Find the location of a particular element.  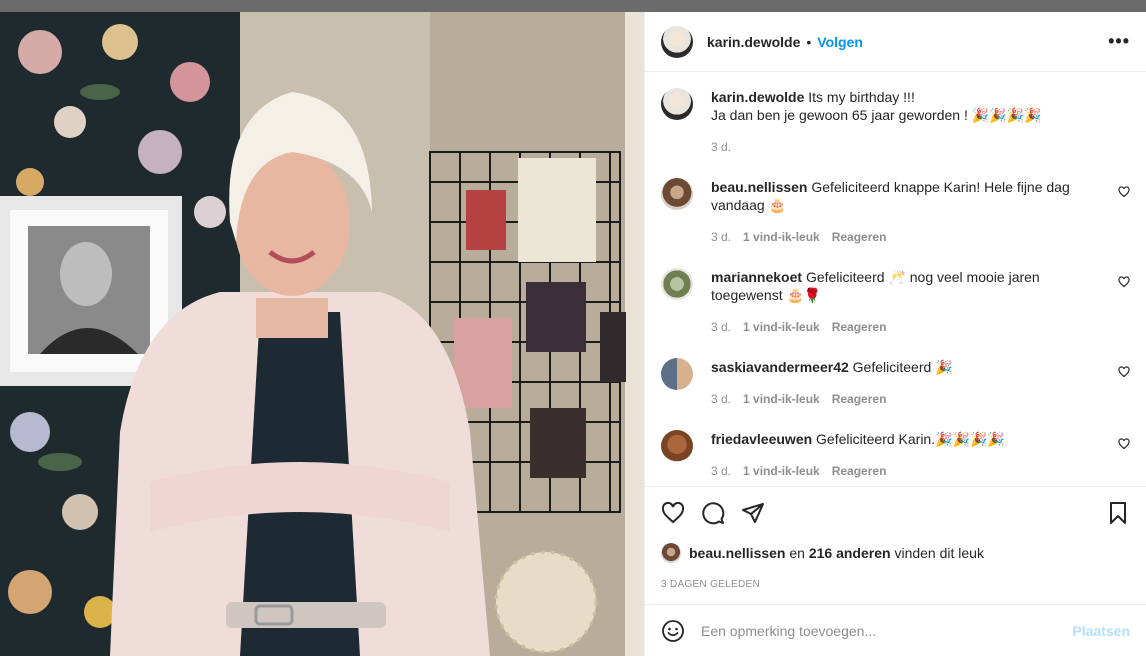

caption-line1: Its my birthday !!! is located at coordinates (861, 97).